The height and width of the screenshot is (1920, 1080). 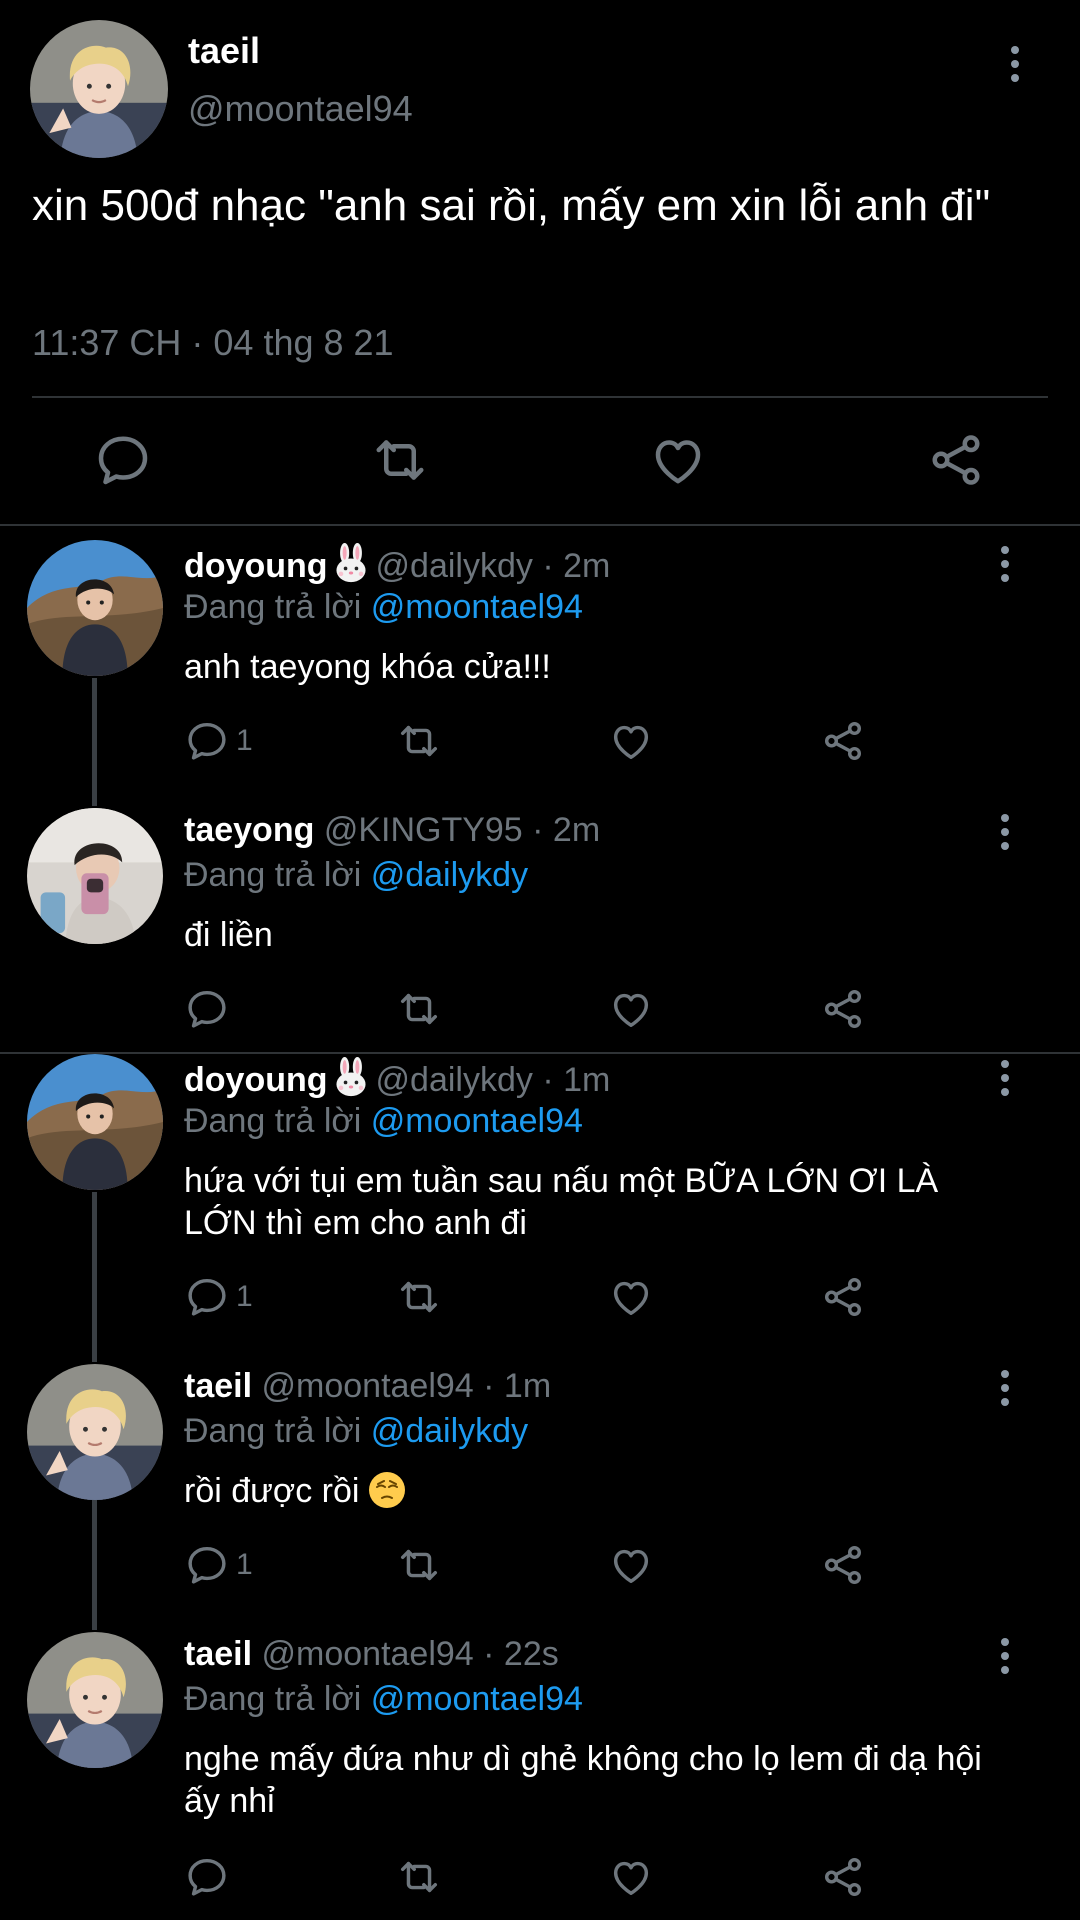 What do you see at coordinates (410, 1654) in the screenshot?
I see `handle-time: @moontael94 · 22s` at bounding box center [410, 1654].